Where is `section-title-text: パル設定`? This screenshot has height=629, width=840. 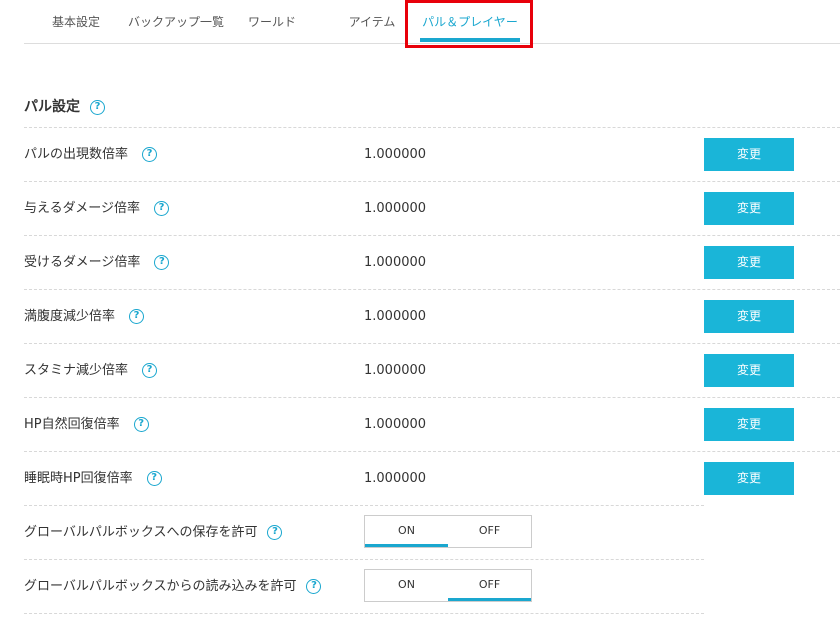 section-title-text: パル設定 is located at coordinates (52, 107).